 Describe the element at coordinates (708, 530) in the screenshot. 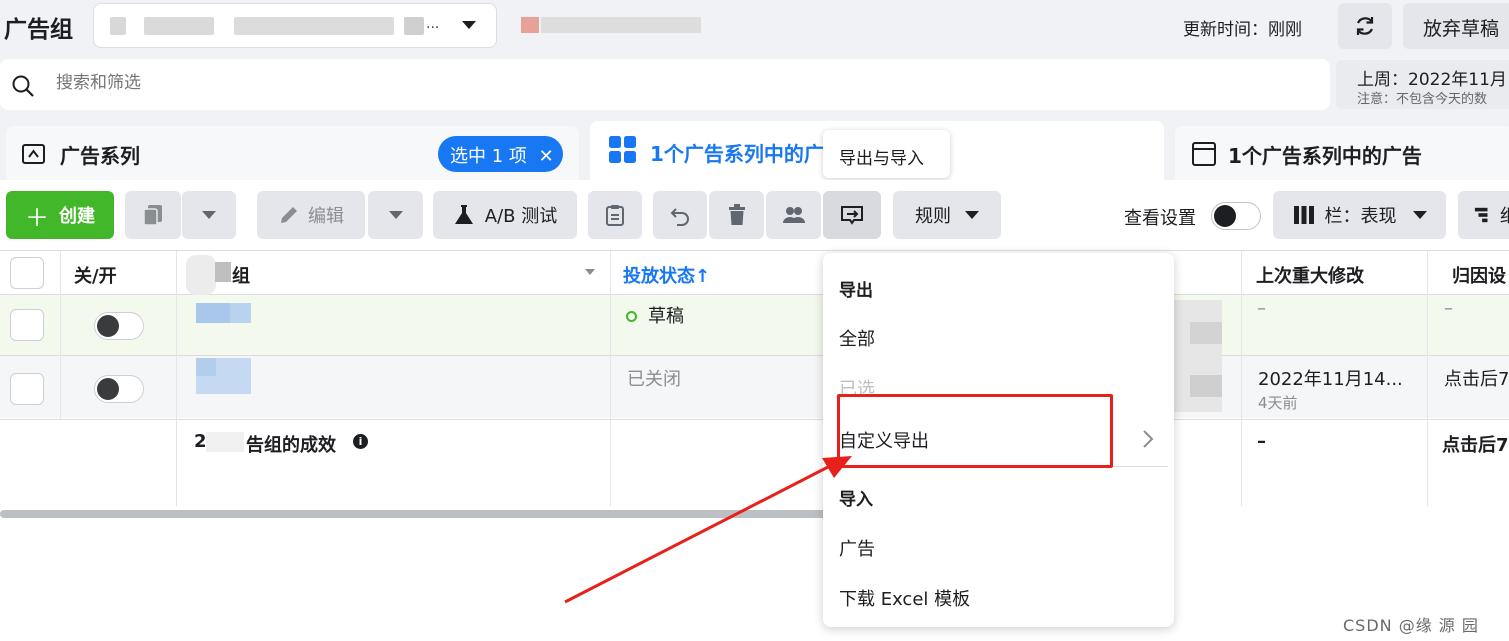

I see `annotation-arrow` at that location.